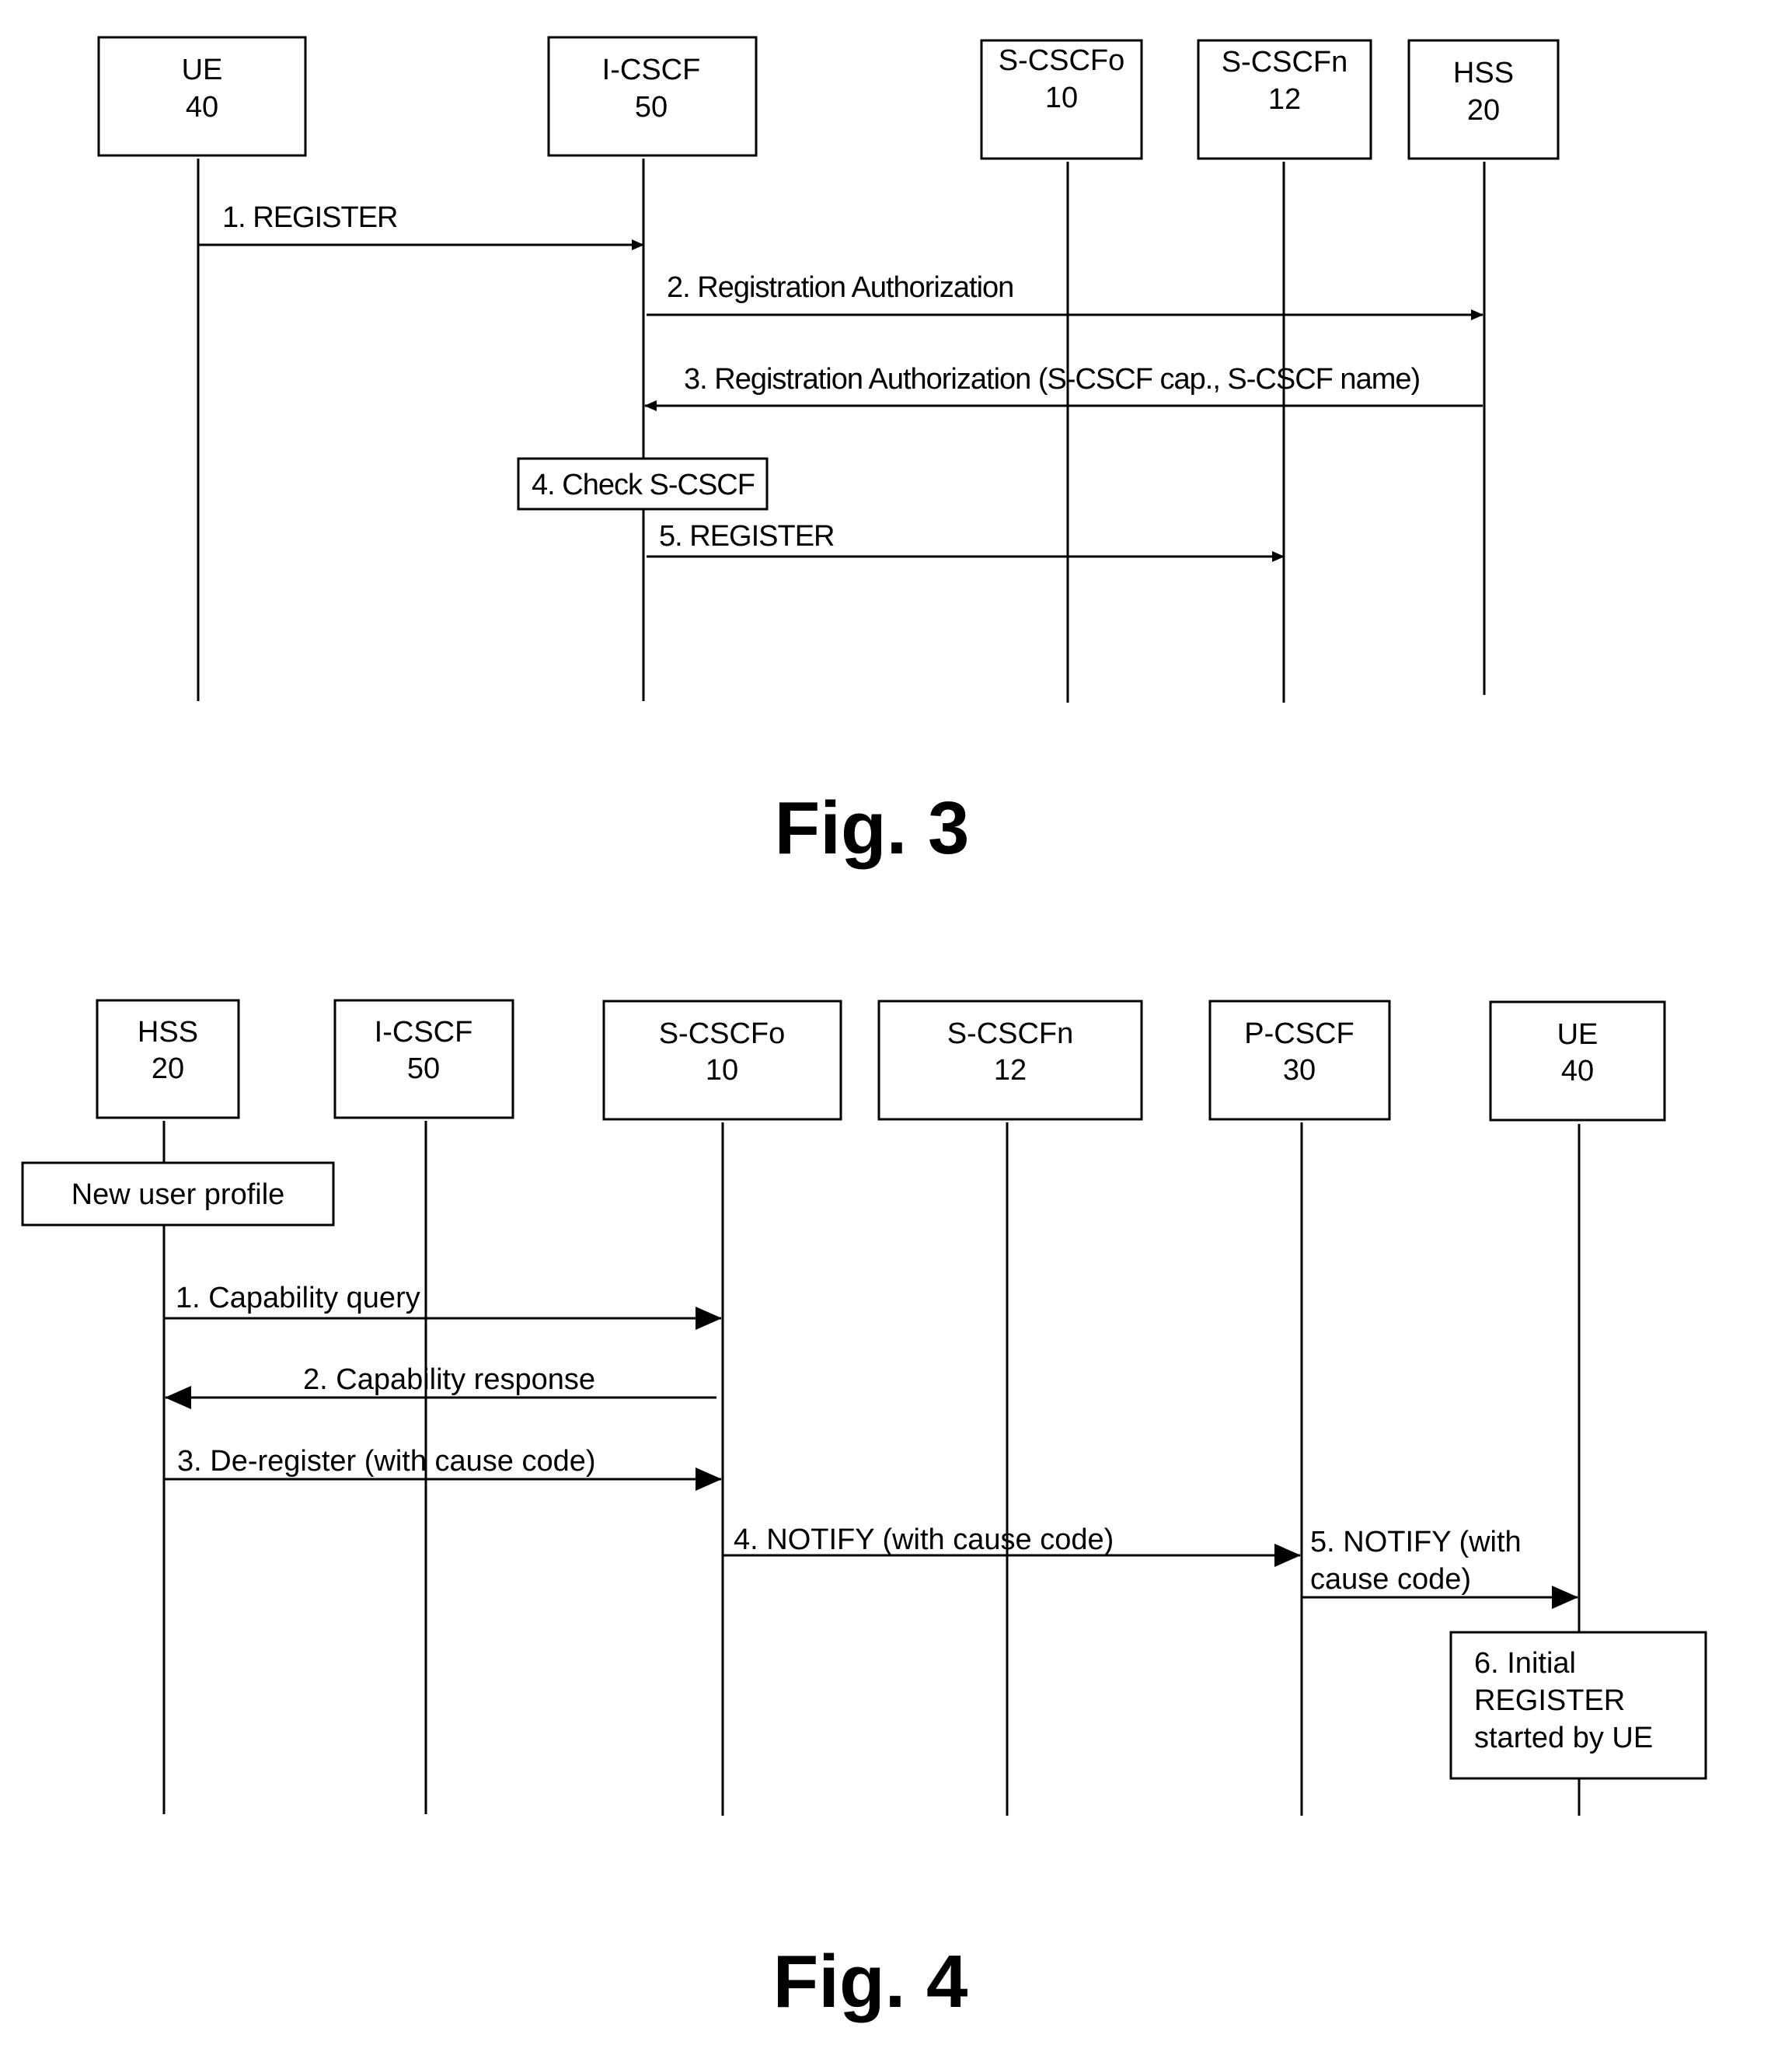 This screenshot has width=1792, height=2059. I want to click on message-label: 1. Capability query, so click(298, 1298).